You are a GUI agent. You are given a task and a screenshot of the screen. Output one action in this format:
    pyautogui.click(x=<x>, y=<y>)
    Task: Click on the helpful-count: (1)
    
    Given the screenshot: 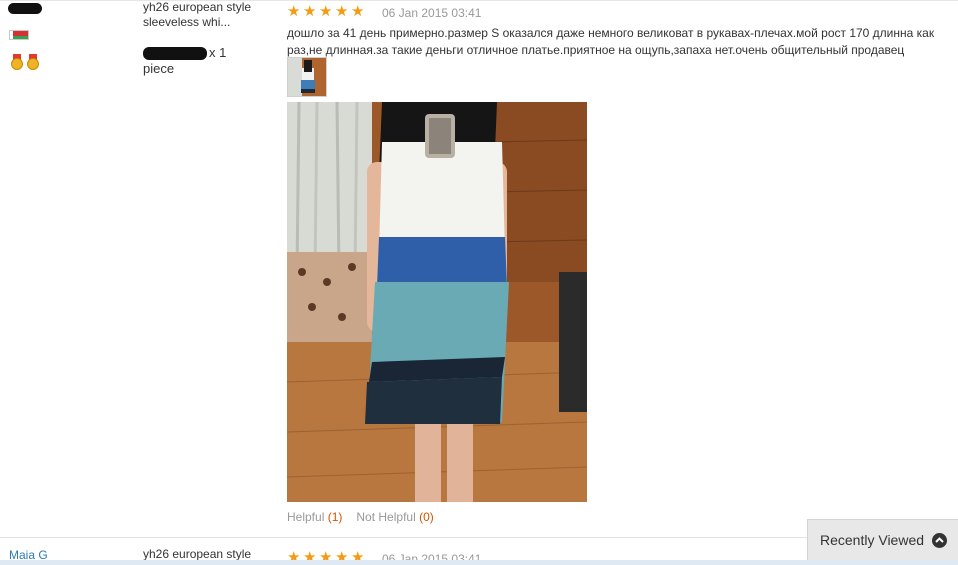 What is the action you would take?
    pyautogui.click(x=335, y=517)
    